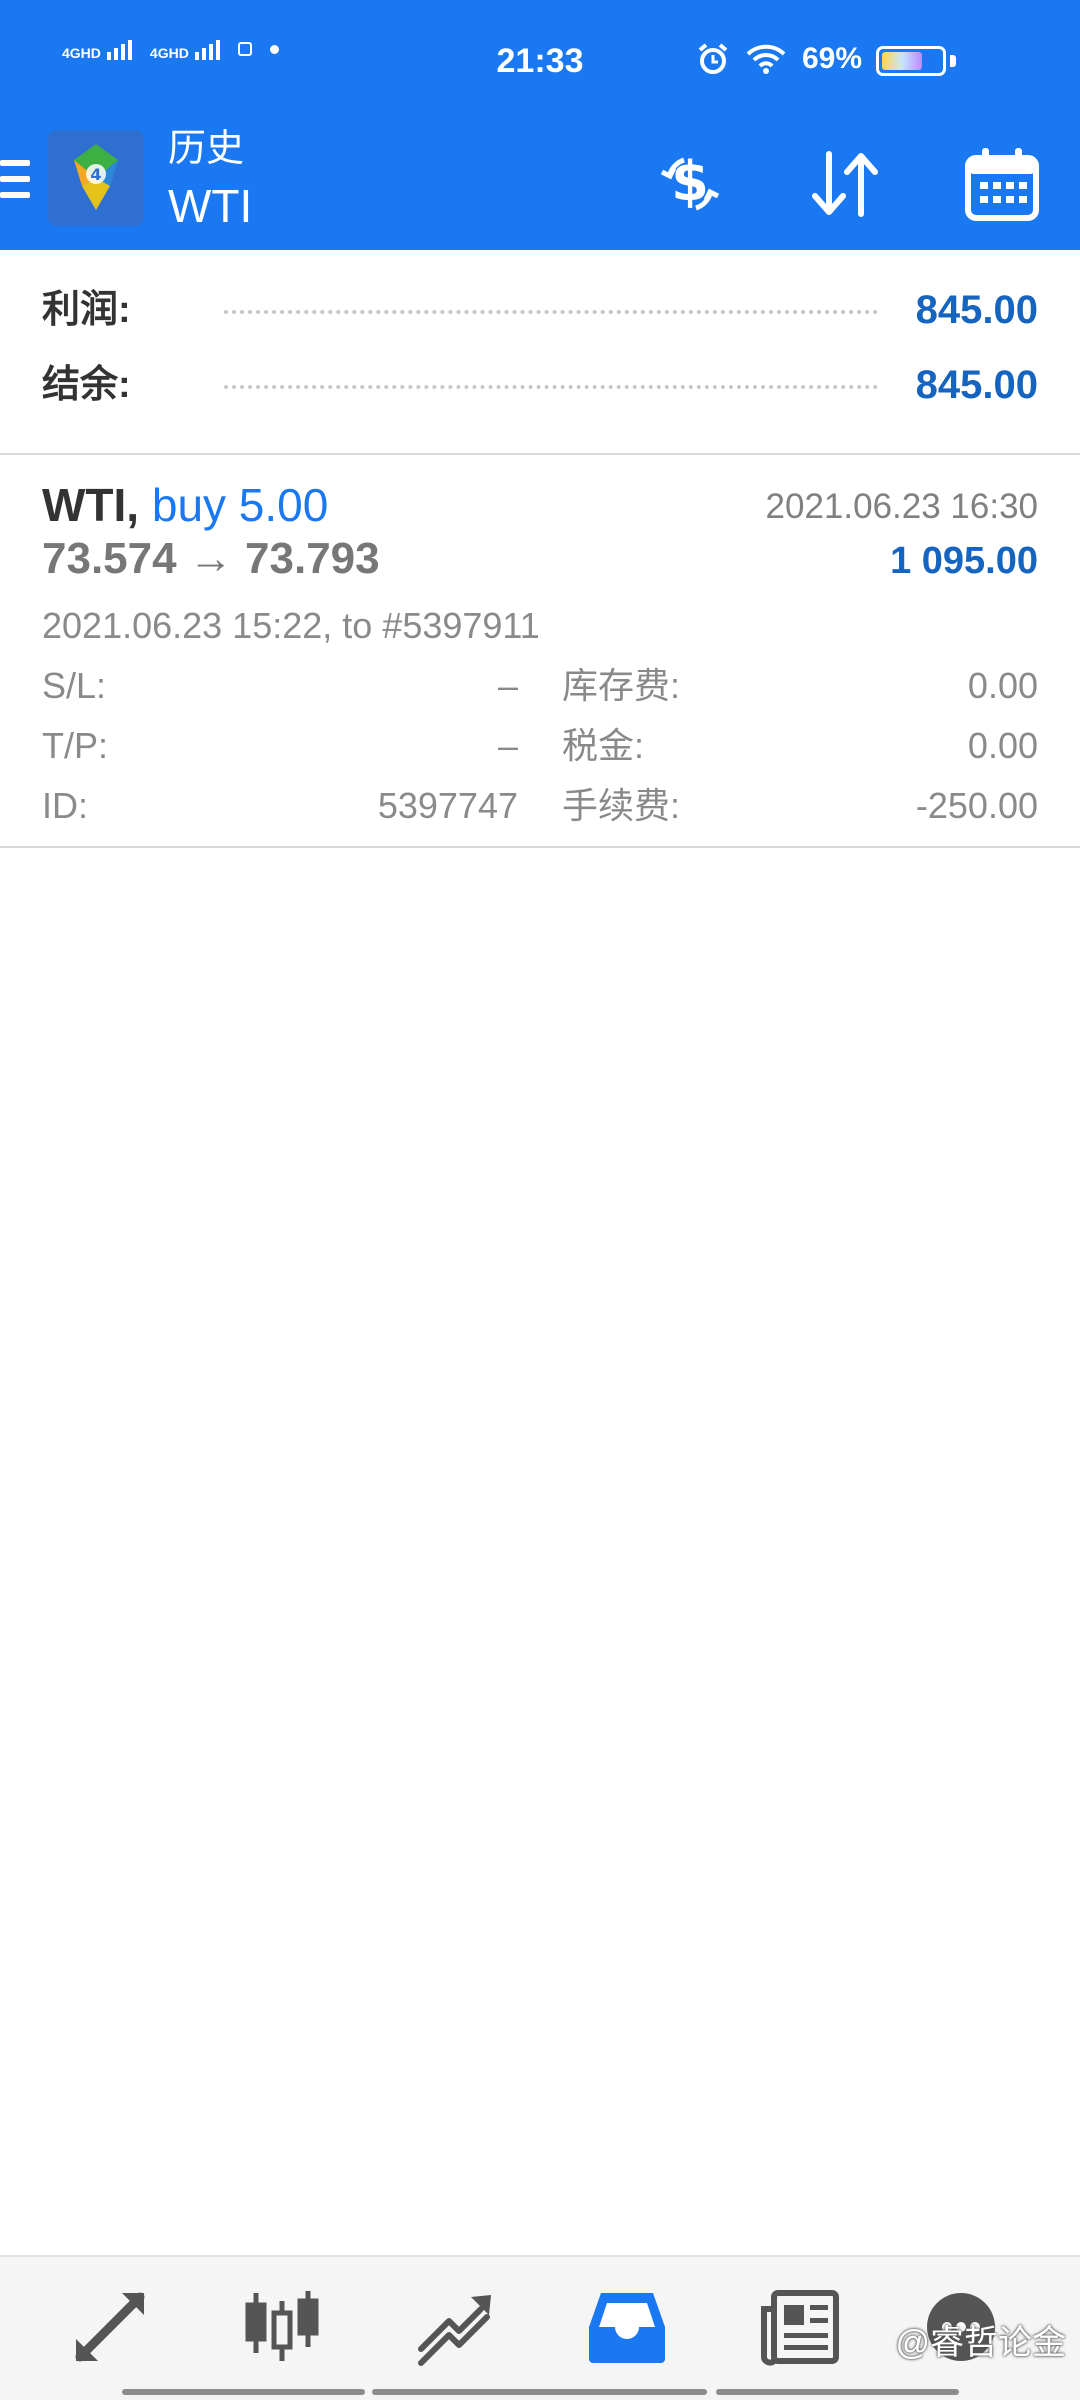 The image size is (1080, 2400). I want to click on alarm-icon, so click(713, 58).